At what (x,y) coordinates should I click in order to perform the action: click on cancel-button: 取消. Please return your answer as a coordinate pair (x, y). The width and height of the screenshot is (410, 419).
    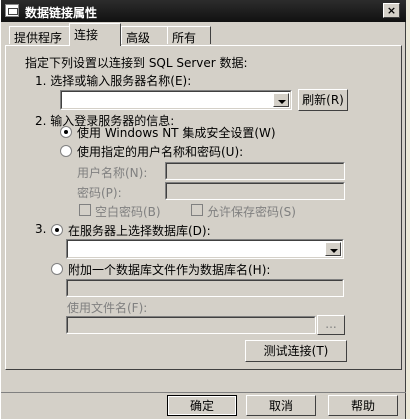
    Looking at the image, I should click on (281, 405).